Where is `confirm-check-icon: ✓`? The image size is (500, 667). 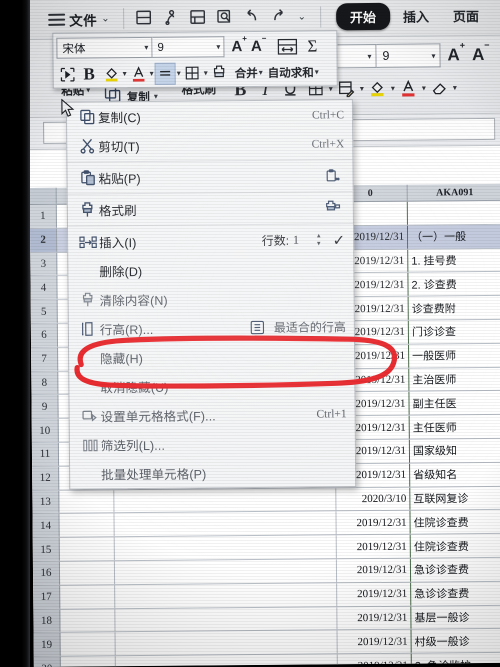
confirm-check-icon: ✓ is located at coordinates (338, 240).